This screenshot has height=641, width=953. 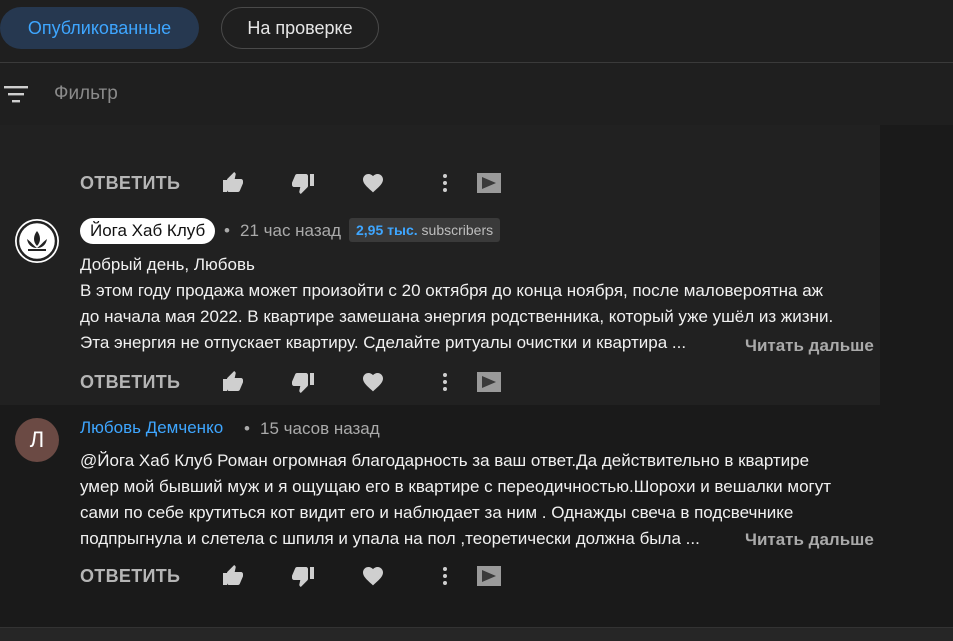 I want to click on comment-line: Добрый день, Любовь, so click(x=167, y=264).